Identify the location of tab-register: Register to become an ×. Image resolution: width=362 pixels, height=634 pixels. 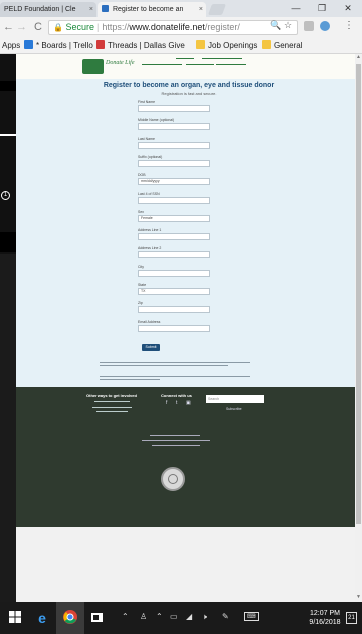
(152, 9).